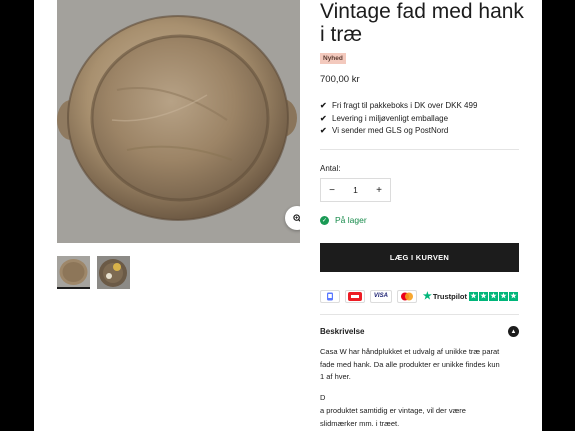 The image size is (575, 431). Describe the element at coordinates (354, 296) in the screenshot. I see `dankort-icon` at that location.